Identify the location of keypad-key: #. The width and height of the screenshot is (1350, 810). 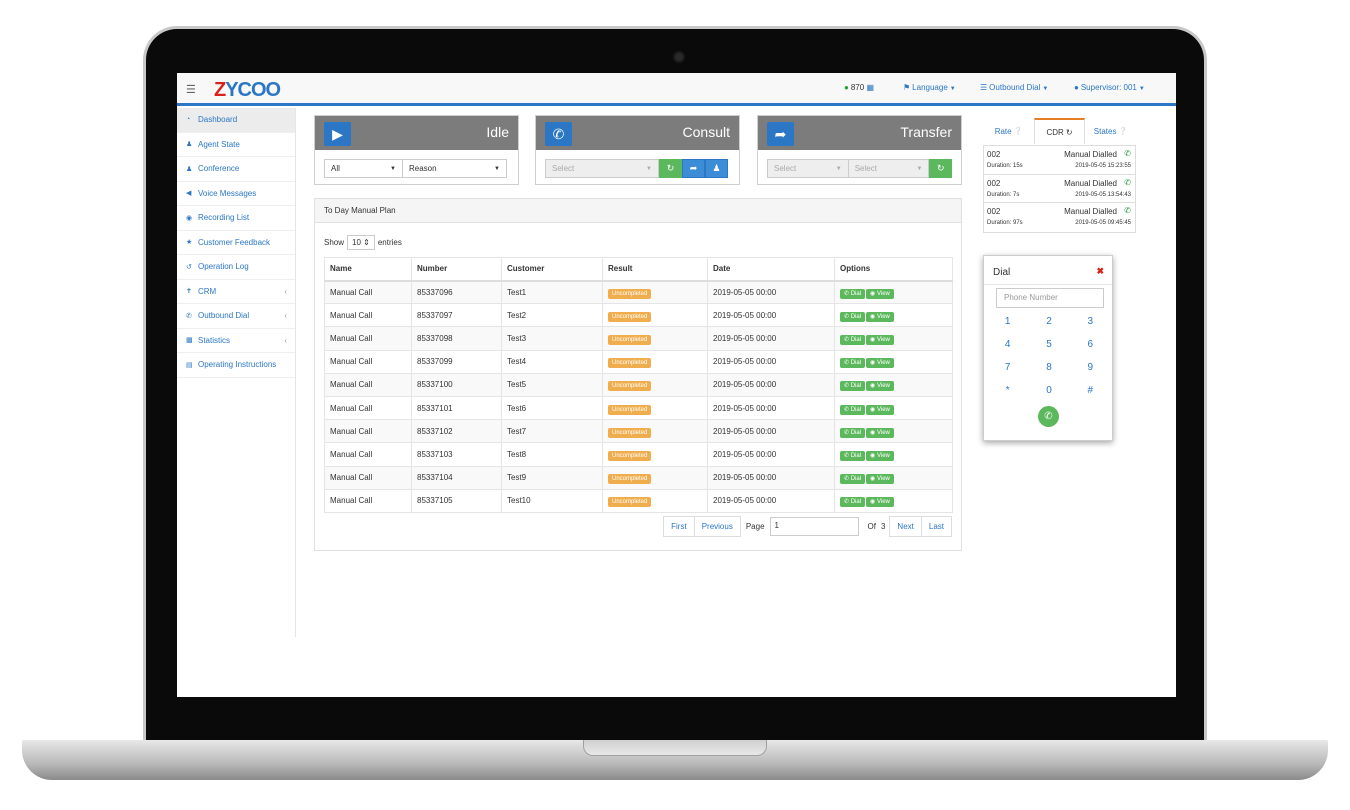
(1090, 393).